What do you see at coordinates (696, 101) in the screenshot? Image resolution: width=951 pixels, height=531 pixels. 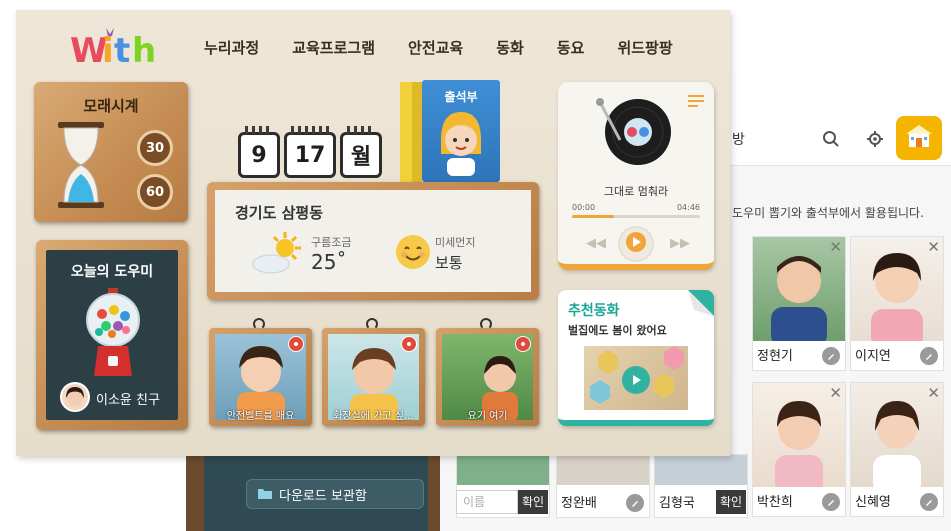 I see `playlist-menu-icon` at bounding box center [696, 101].